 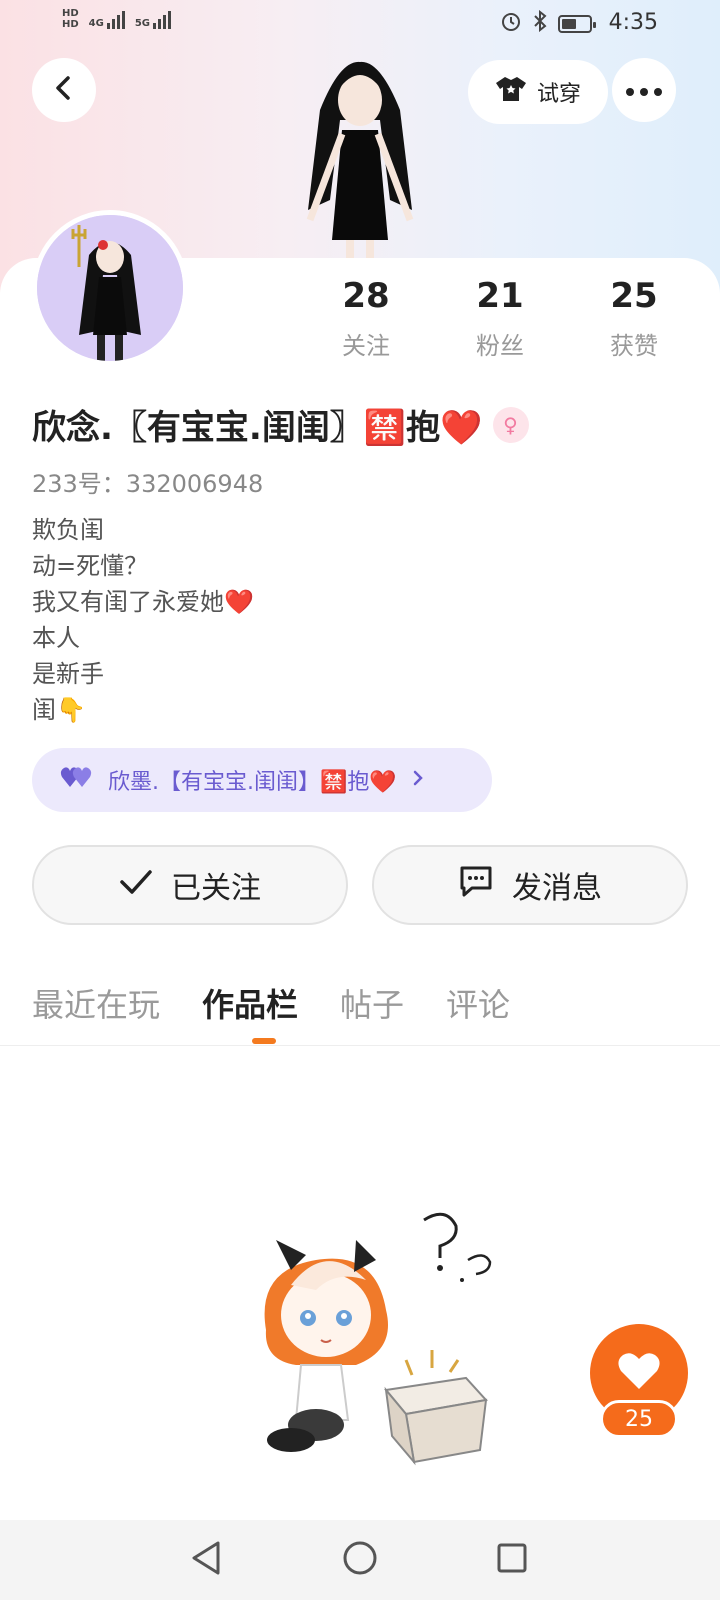 I want to click on network-indicators: HD HD 4G 5G, so click(x=117, y=19).